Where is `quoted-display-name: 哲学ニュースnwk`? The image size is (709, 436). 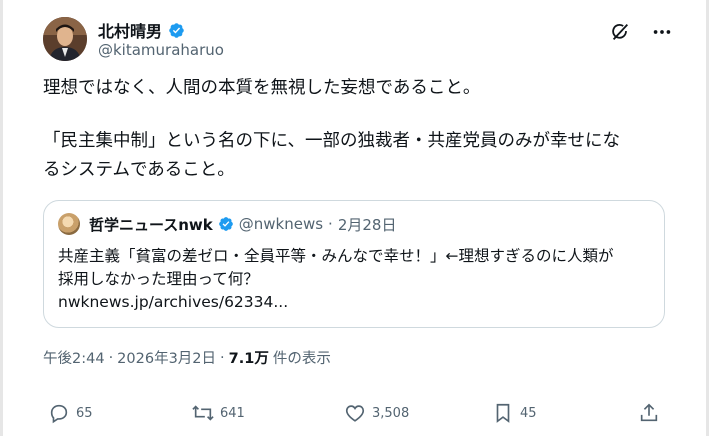
quoted-display-name: 哲学ニュースnwk is located at coordinates (151, 224).